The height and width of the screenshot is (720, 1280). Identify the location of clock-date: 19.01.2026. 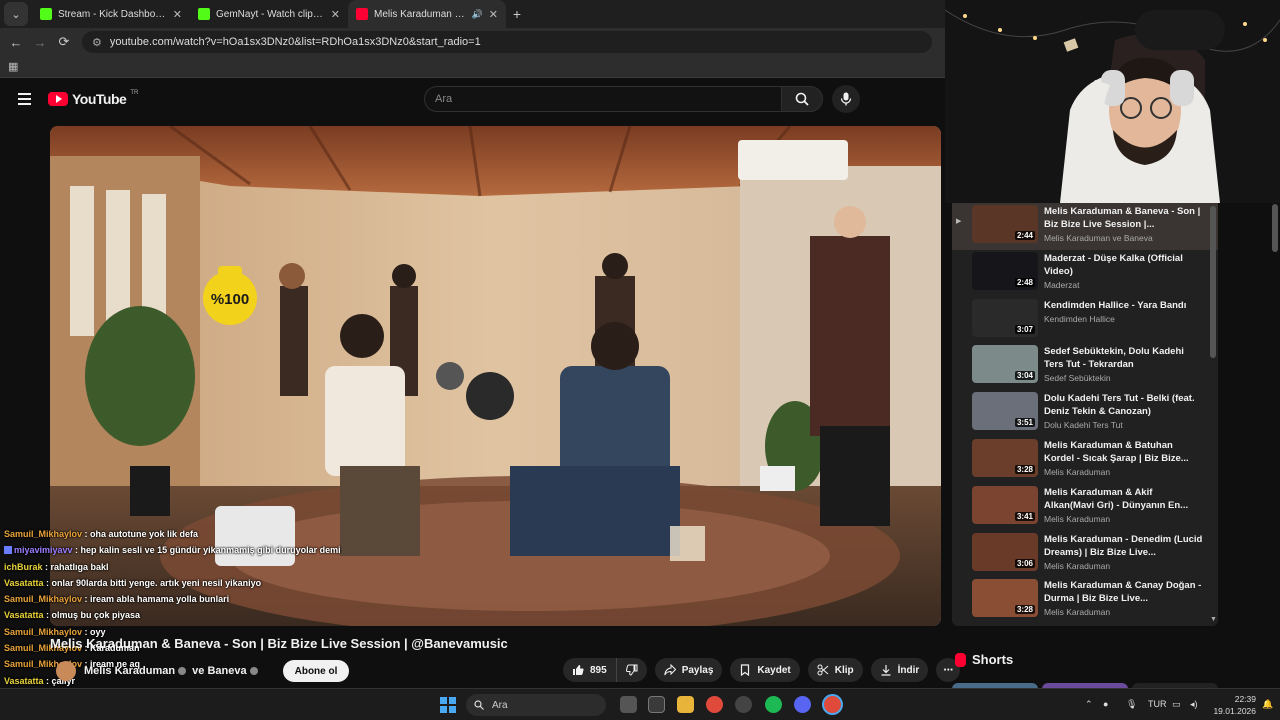
(1234, 711).